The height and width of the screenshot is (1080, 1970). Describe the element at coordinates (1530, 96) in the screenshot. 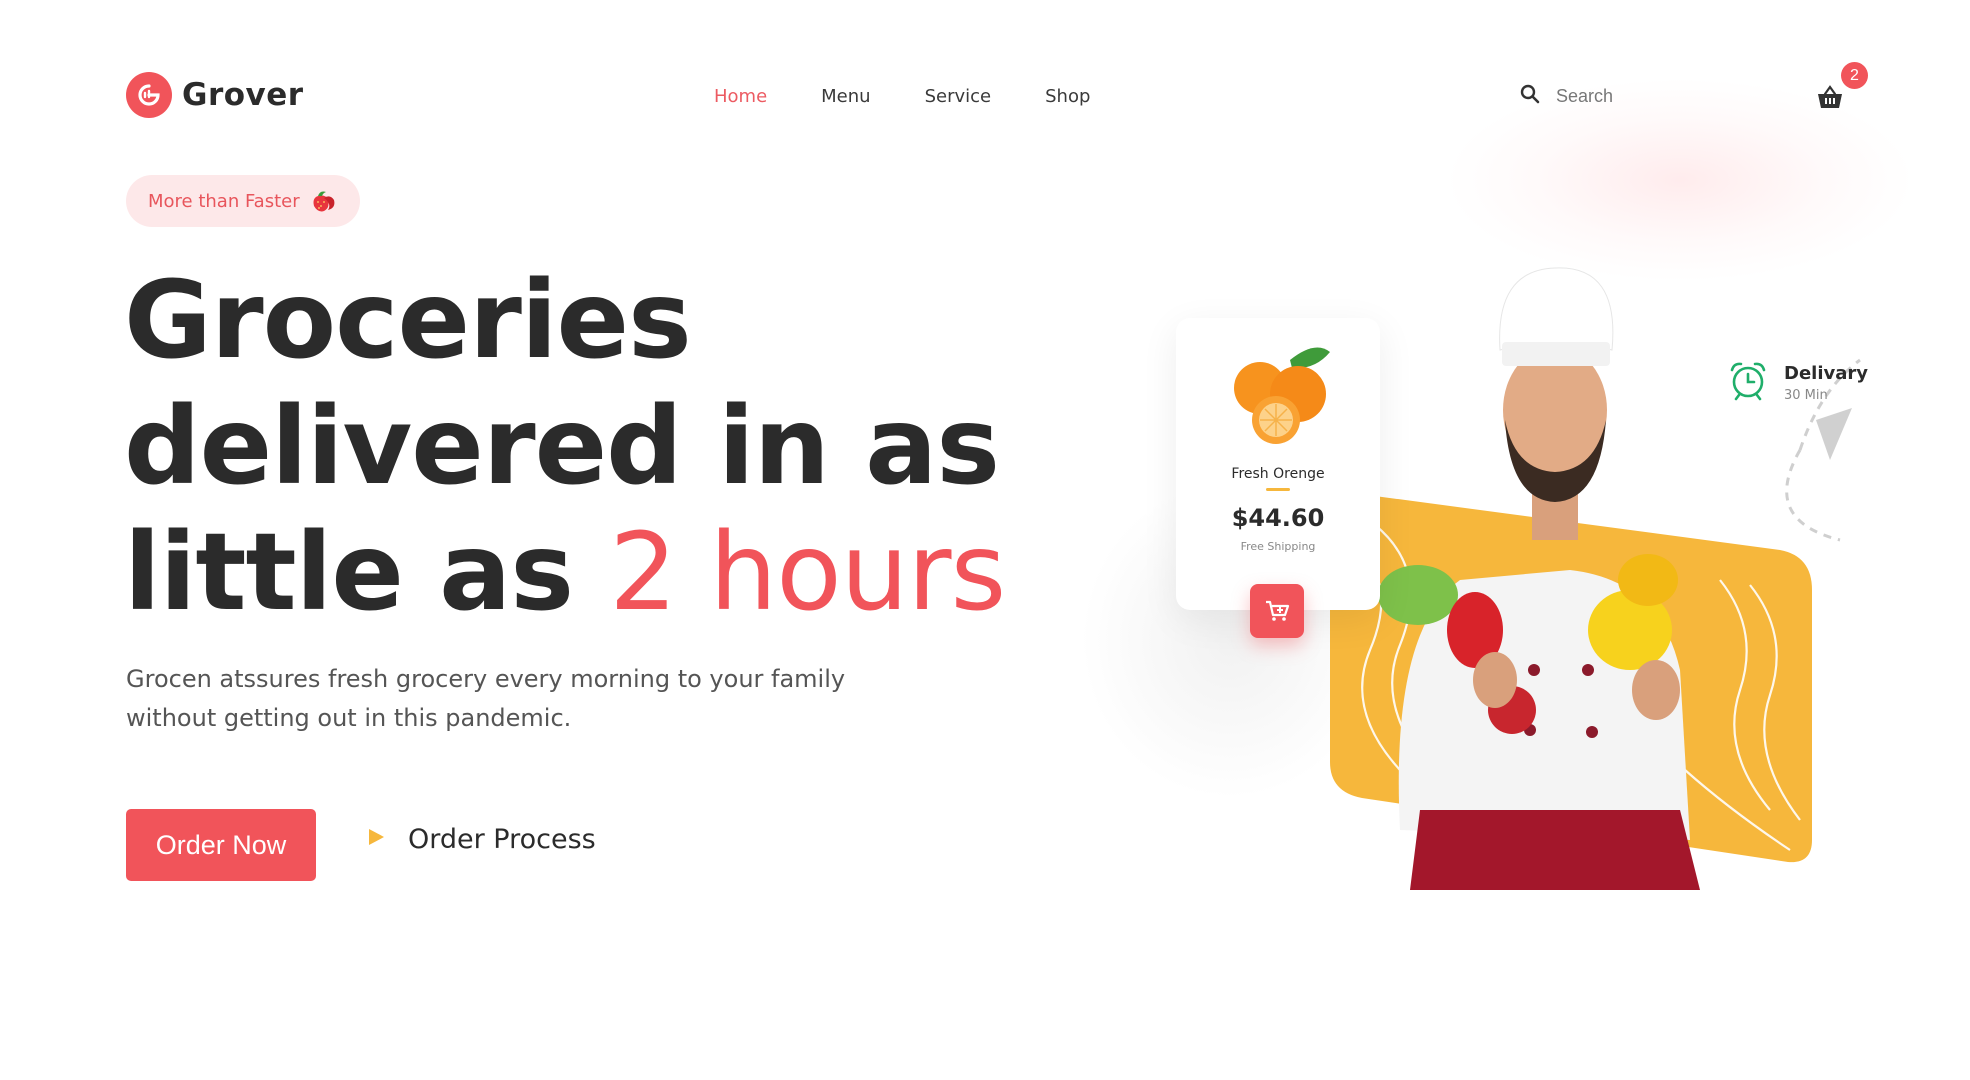

I see `search-icon` at that location.